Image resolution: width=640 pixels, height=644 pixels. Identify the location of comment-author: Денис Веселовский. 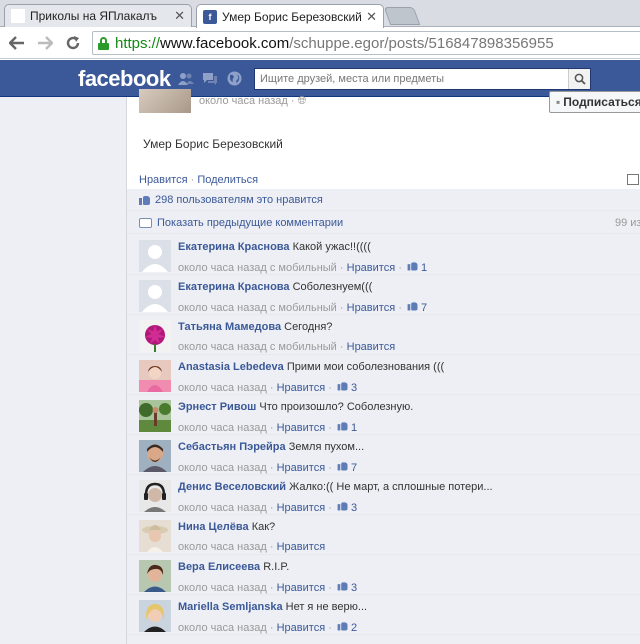
(232, 487).